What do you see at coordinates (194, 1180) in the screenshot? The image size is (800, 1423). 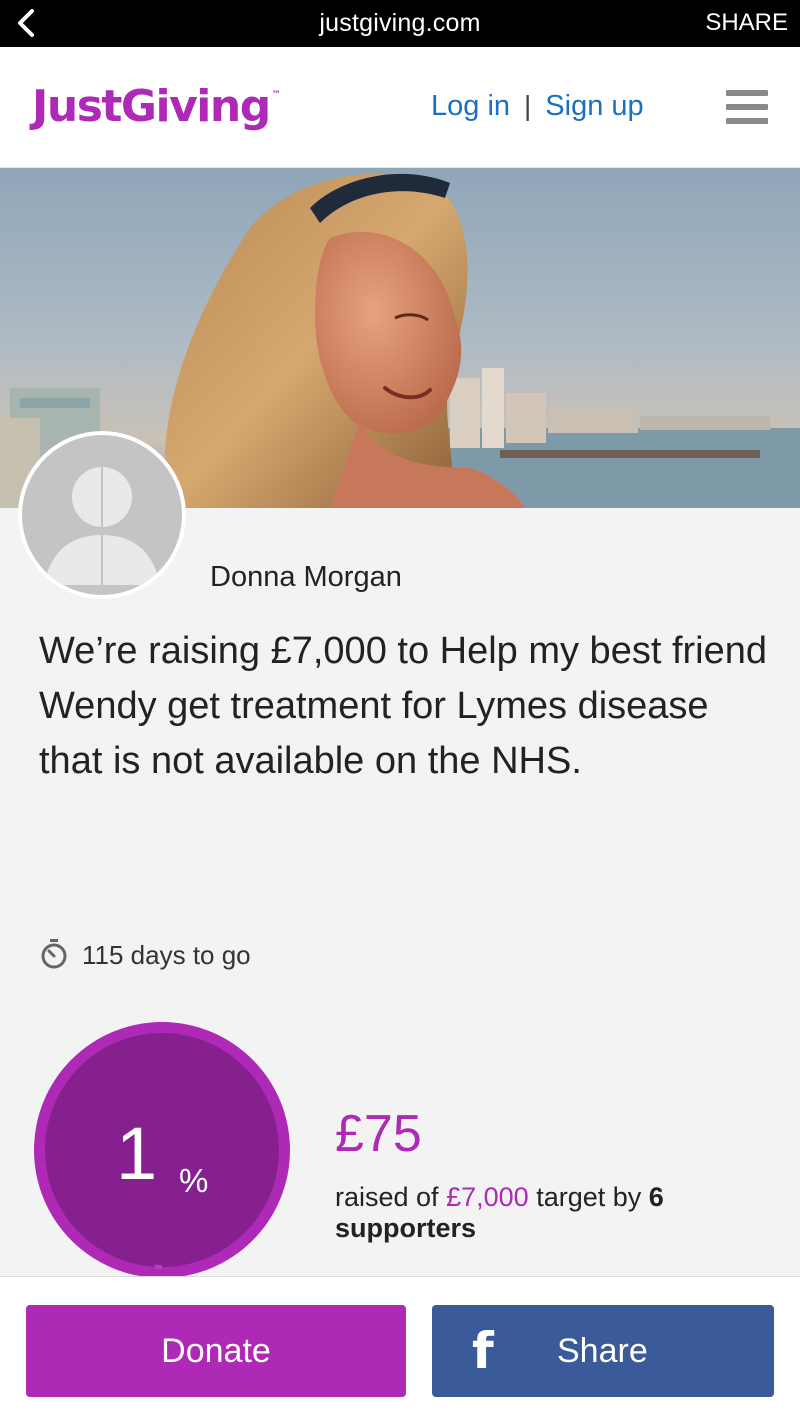 I see `progress-percent-symbol: %` at bounding box center [194, 1180].